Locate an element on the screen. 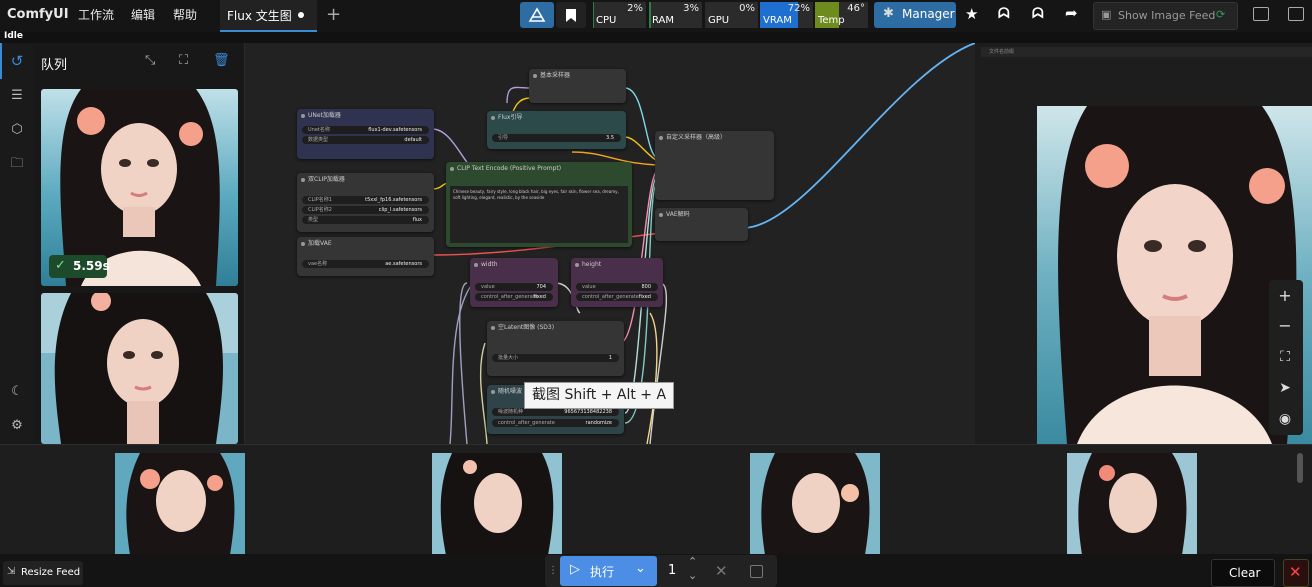 This screenshot has height=587, width=1312. widget-key: CLIP名称2 is located at coordinates (320, 210).